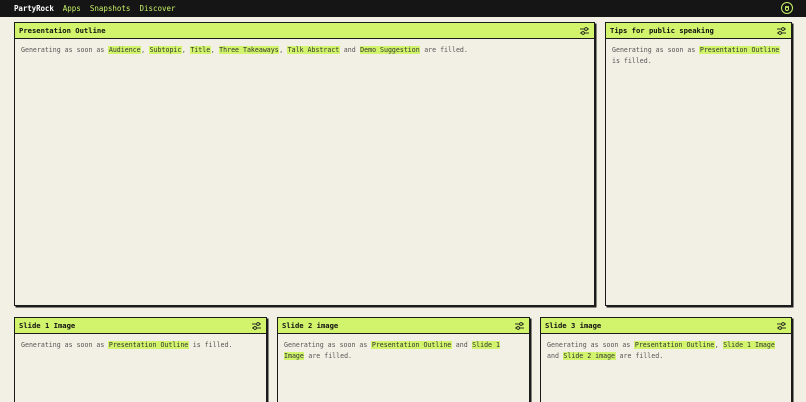 This screenshot has width=806, height=402. Describe the element at coordinates (157, 8) in the screenshot. I see `nav-link-discover: Discover` at that location.